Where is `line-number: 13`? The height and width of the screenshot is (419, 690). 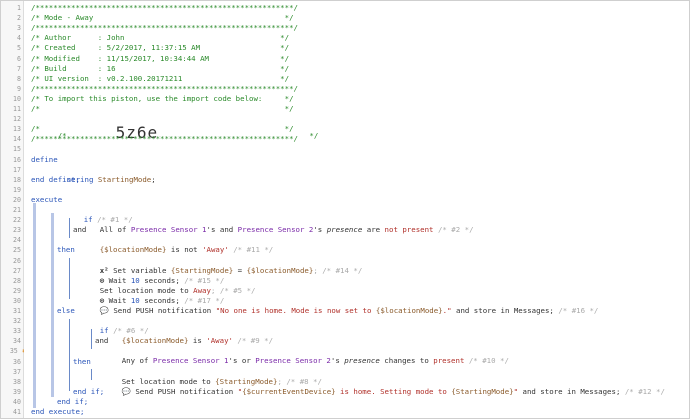
line-number: 13 is located at coordinates (17, 129).